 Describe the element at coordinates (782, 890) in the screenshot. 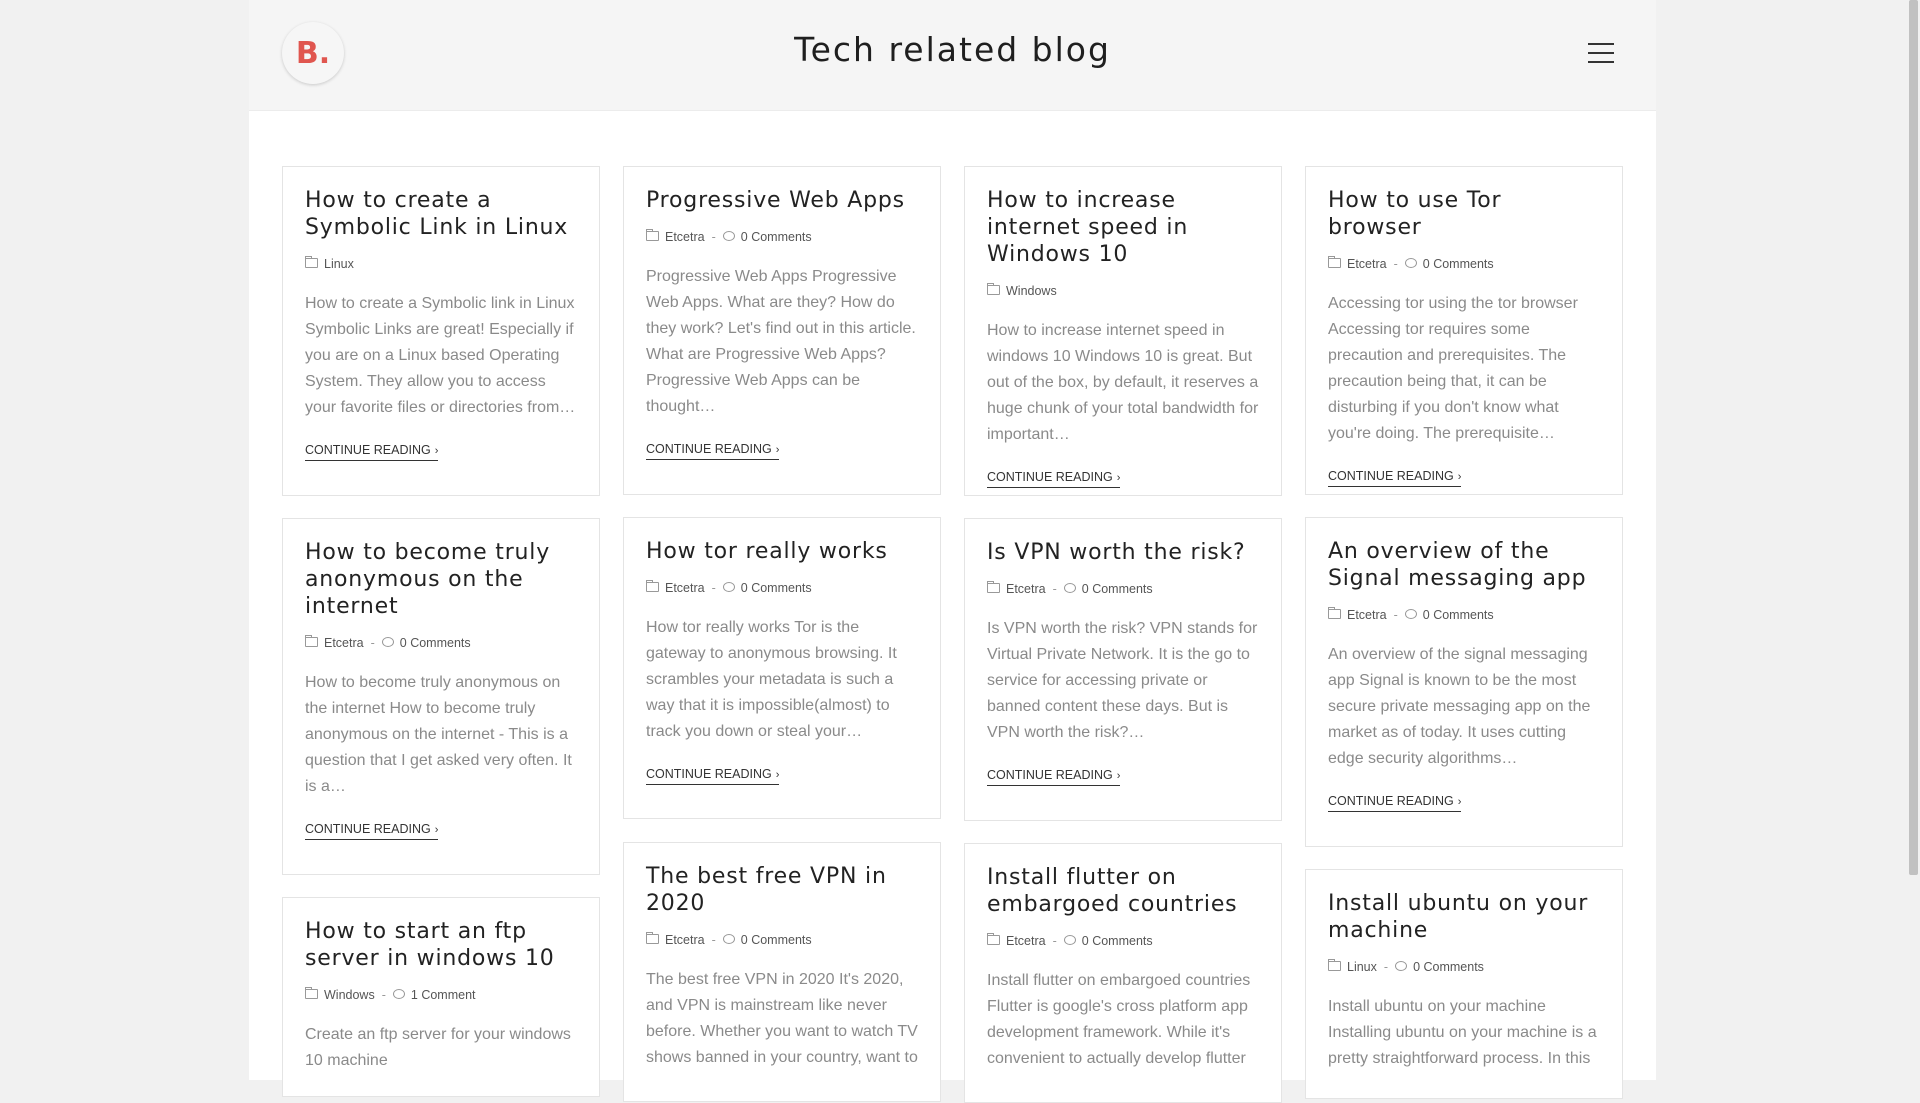

I see `post-title: The best free VPN in 2020` at that location.